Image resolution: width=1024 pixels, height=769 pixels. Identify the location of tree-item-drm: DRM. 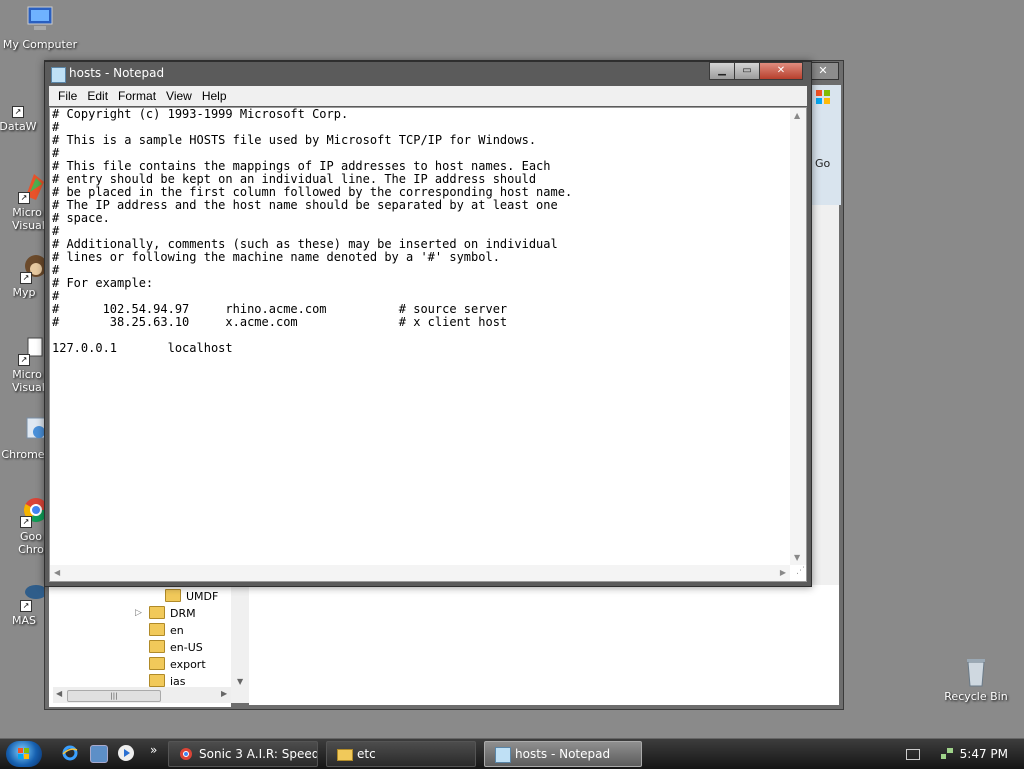
(172, 614).